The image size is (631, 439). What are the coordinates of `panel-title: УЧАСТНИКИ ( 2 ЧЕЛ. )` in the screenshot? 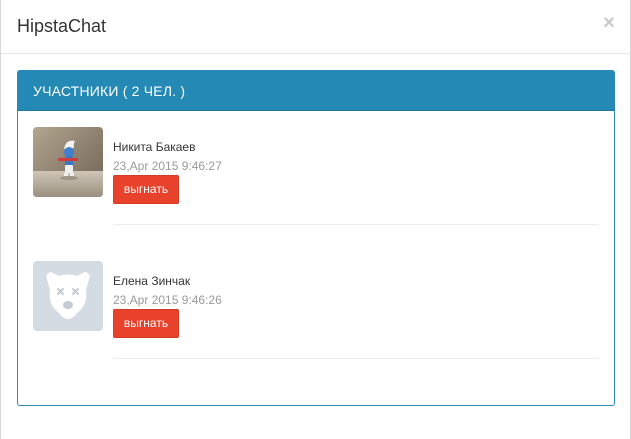 It's located at (109, 91).